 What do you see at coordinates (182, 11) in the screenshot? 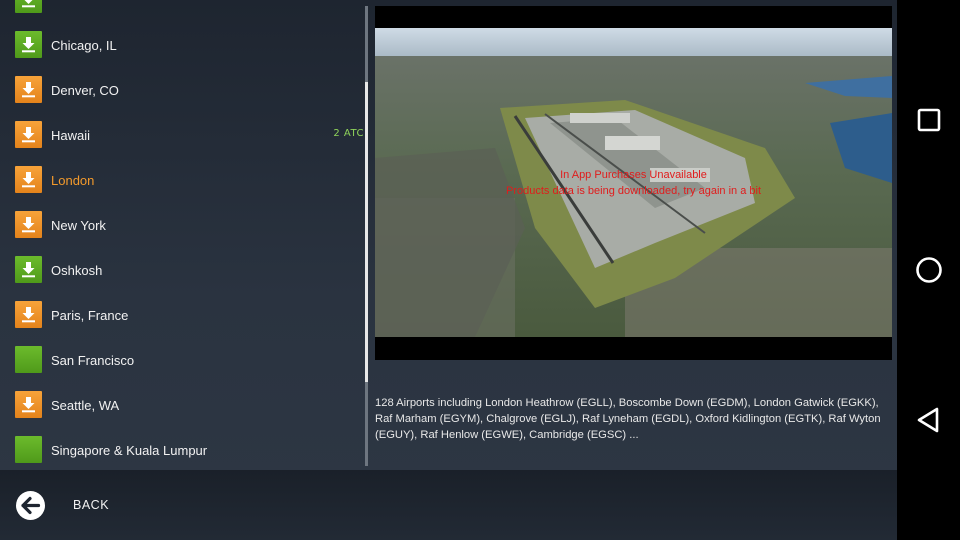
I see `region-item` at bounding box center [182, 11].